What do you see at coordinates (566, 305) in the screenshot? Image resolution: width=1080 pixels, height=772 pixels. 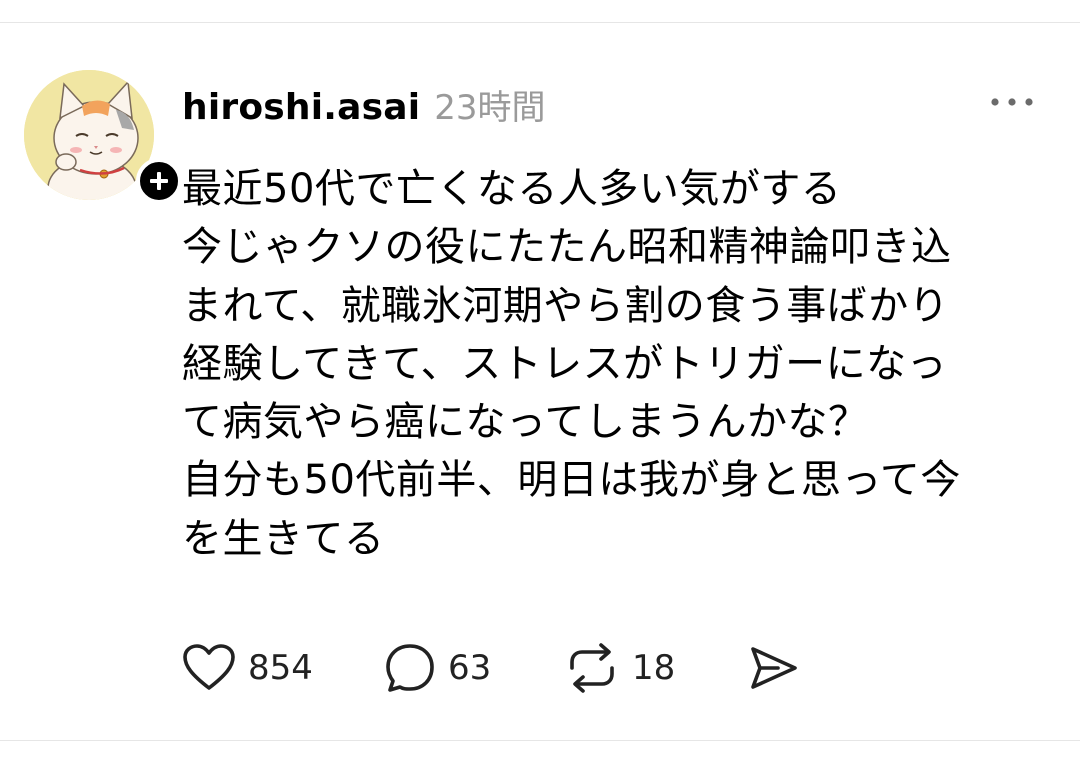 I see `post-text-line: まれて、就職氷河期やら割の食う事ばかり` at bounding box center [566, 305].